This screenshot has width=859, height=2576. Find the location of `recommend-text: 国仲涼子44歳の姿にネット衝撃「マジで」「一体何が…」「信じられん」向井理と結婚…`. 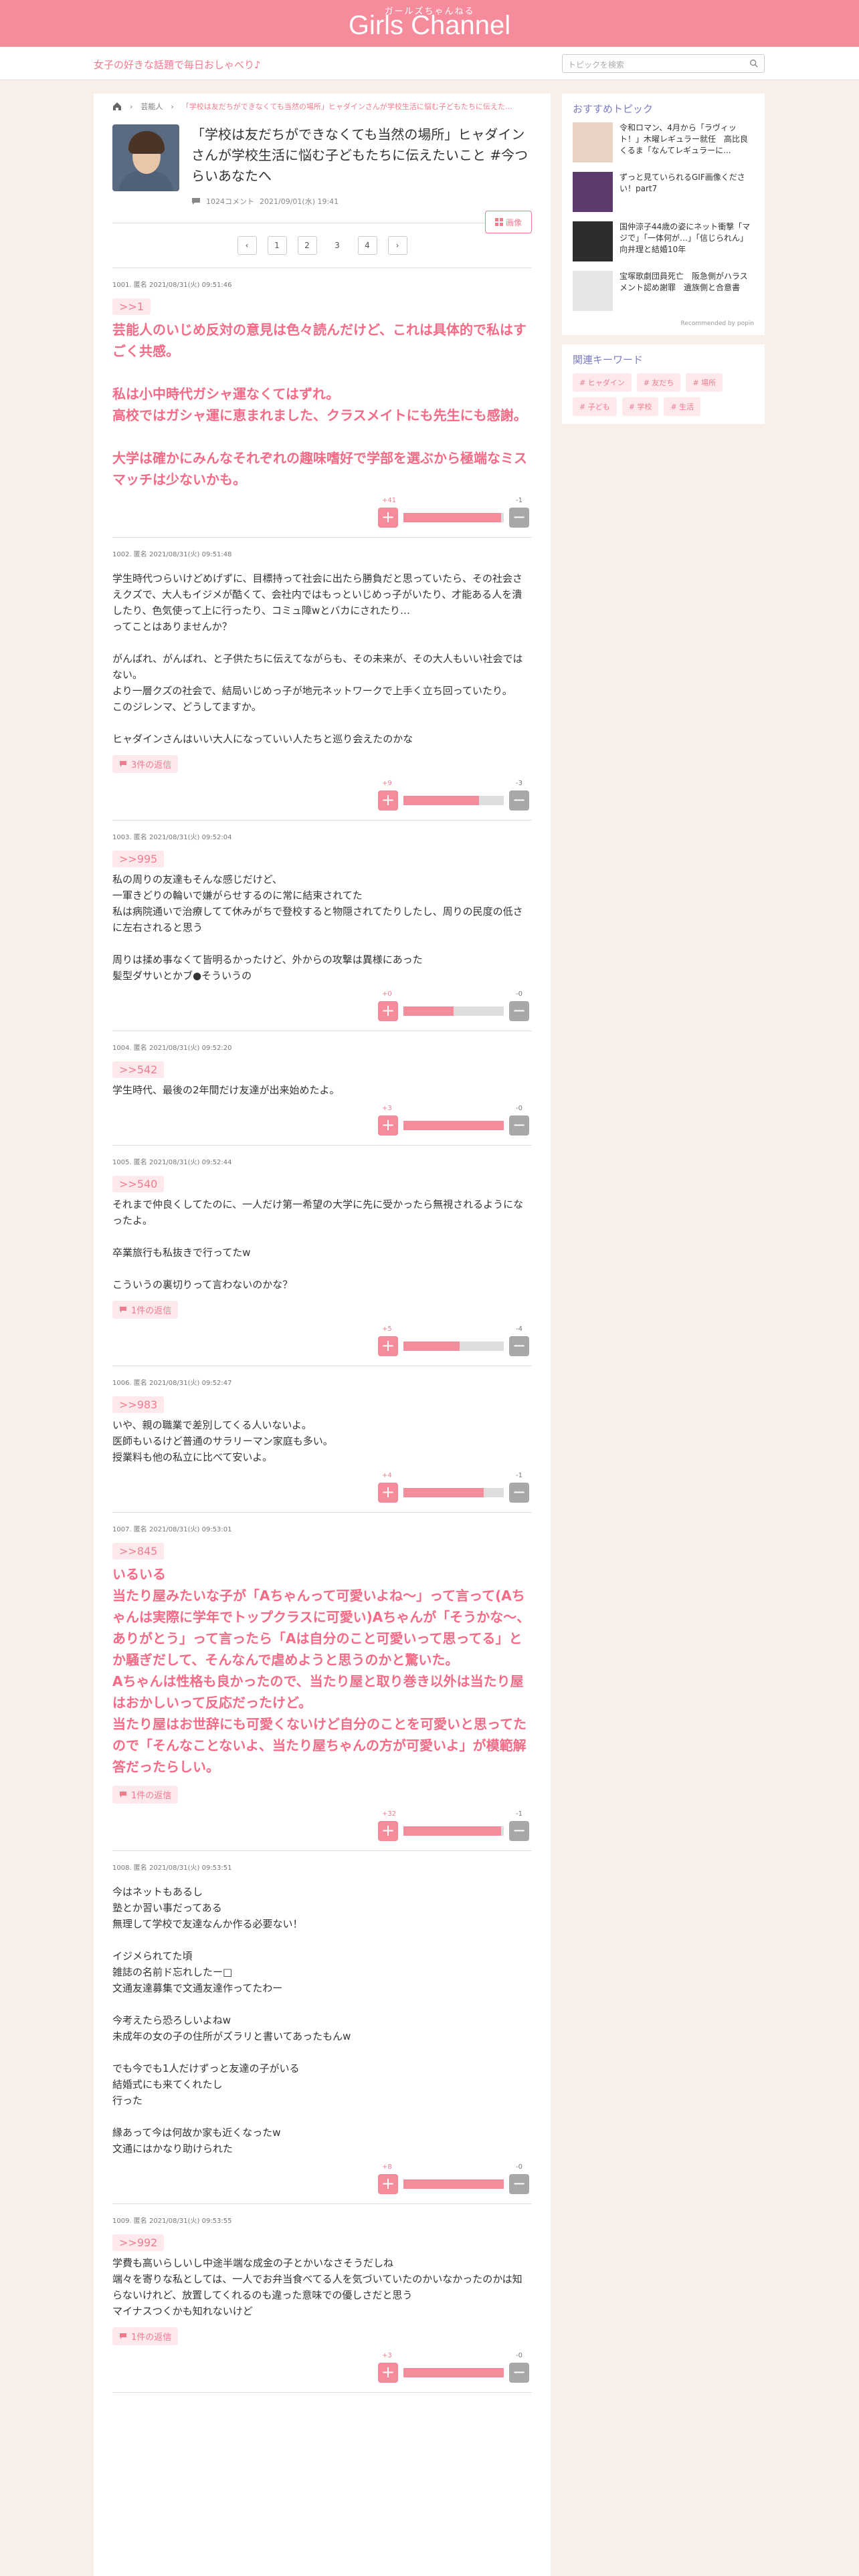

recommend-text: 国仲涼子44歳の姿にネット衝撃「マジで」「一体何が…」「信じられん」向井理と結婚… is located at coordinates (686, 241).